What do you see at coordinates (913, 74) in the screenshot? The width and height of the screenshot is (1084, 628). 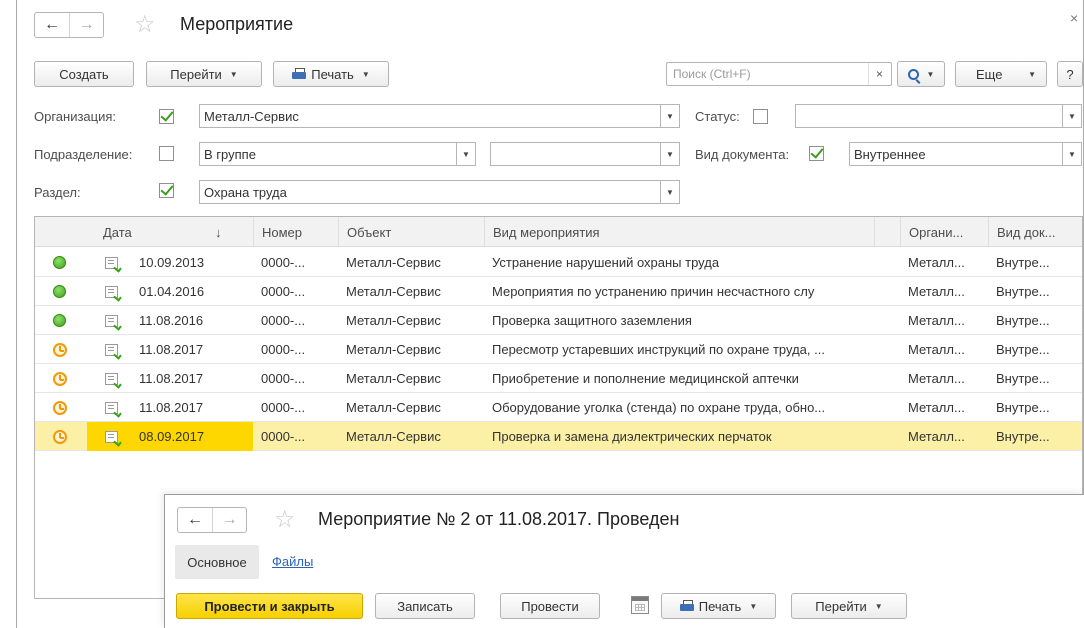 I see `search-icon` at bounding box center [913, 74].